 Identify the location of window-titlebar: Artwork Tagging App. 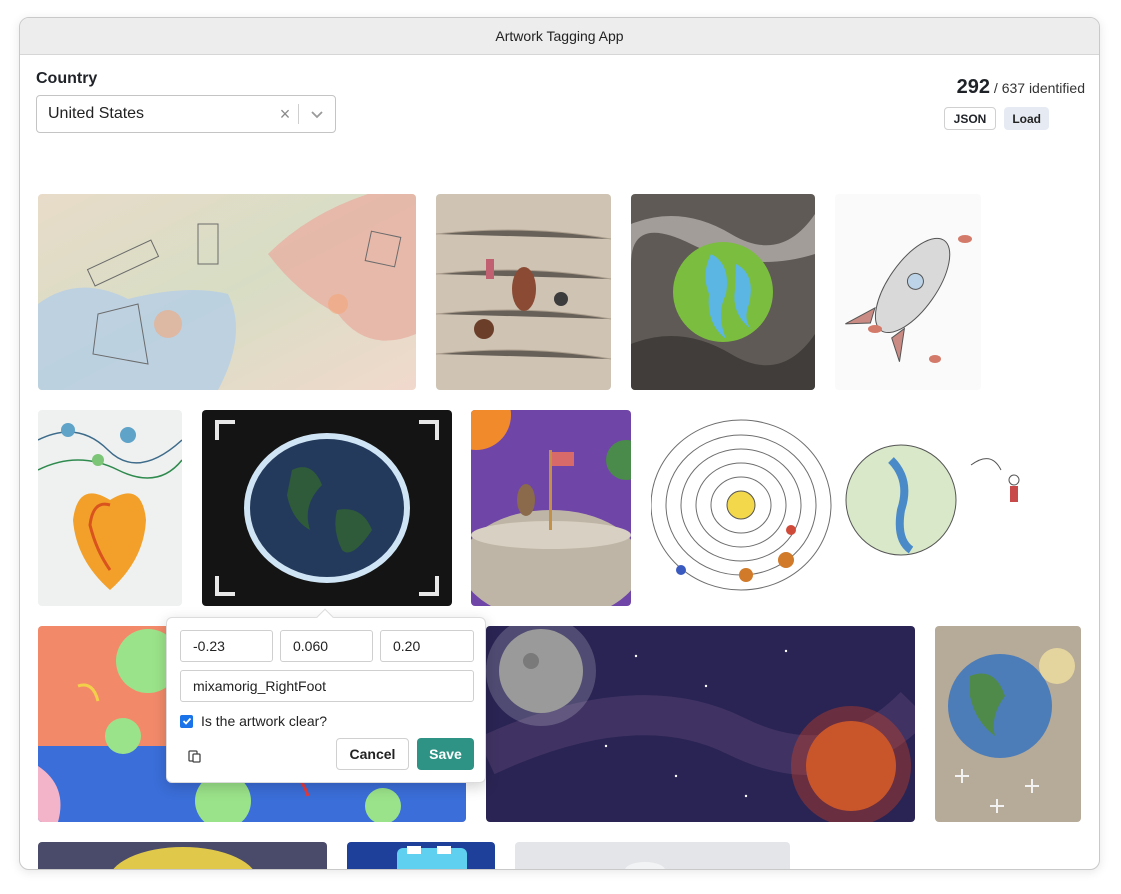
(559, 36).